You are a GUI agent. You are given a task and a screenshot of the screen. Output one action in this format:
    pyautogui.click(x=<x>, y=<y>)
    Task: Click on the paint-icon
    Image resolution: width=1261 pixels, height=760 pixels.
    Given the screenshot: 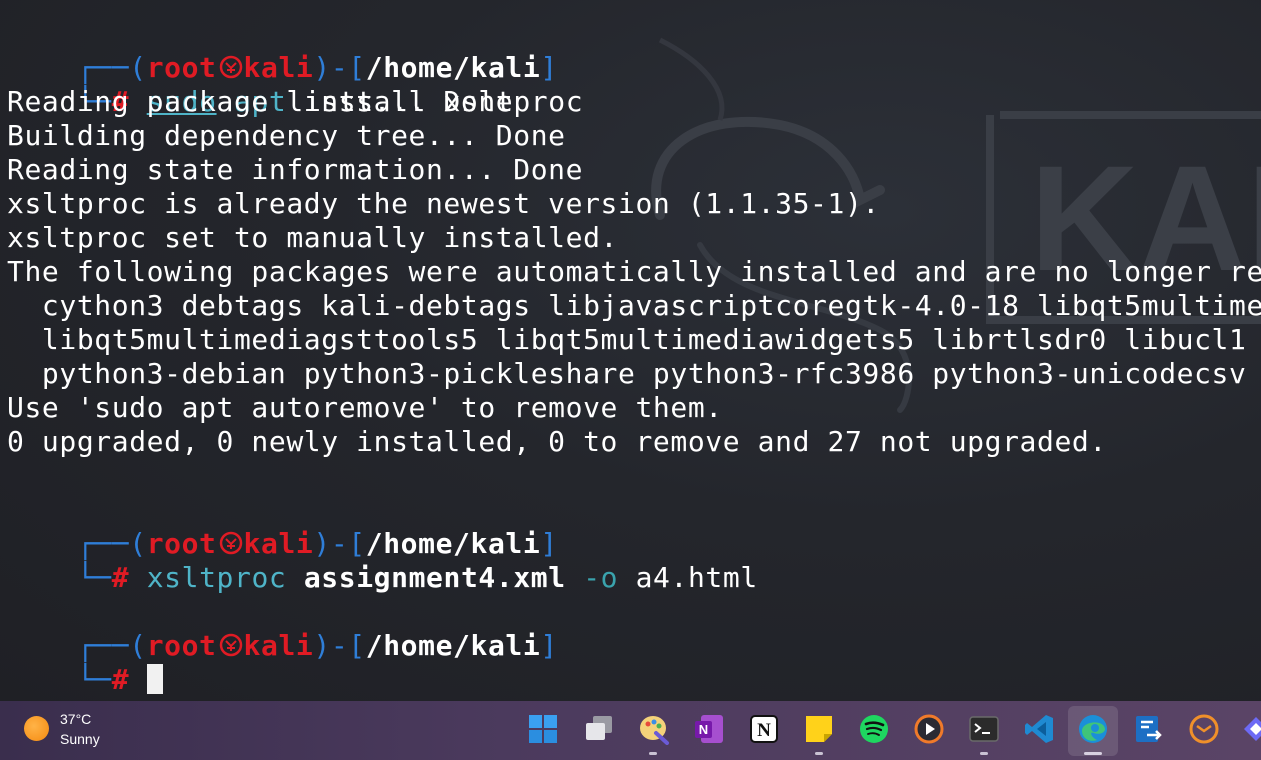 What is the action you would take?
    pyautogui.click(x=654, y=729)
    